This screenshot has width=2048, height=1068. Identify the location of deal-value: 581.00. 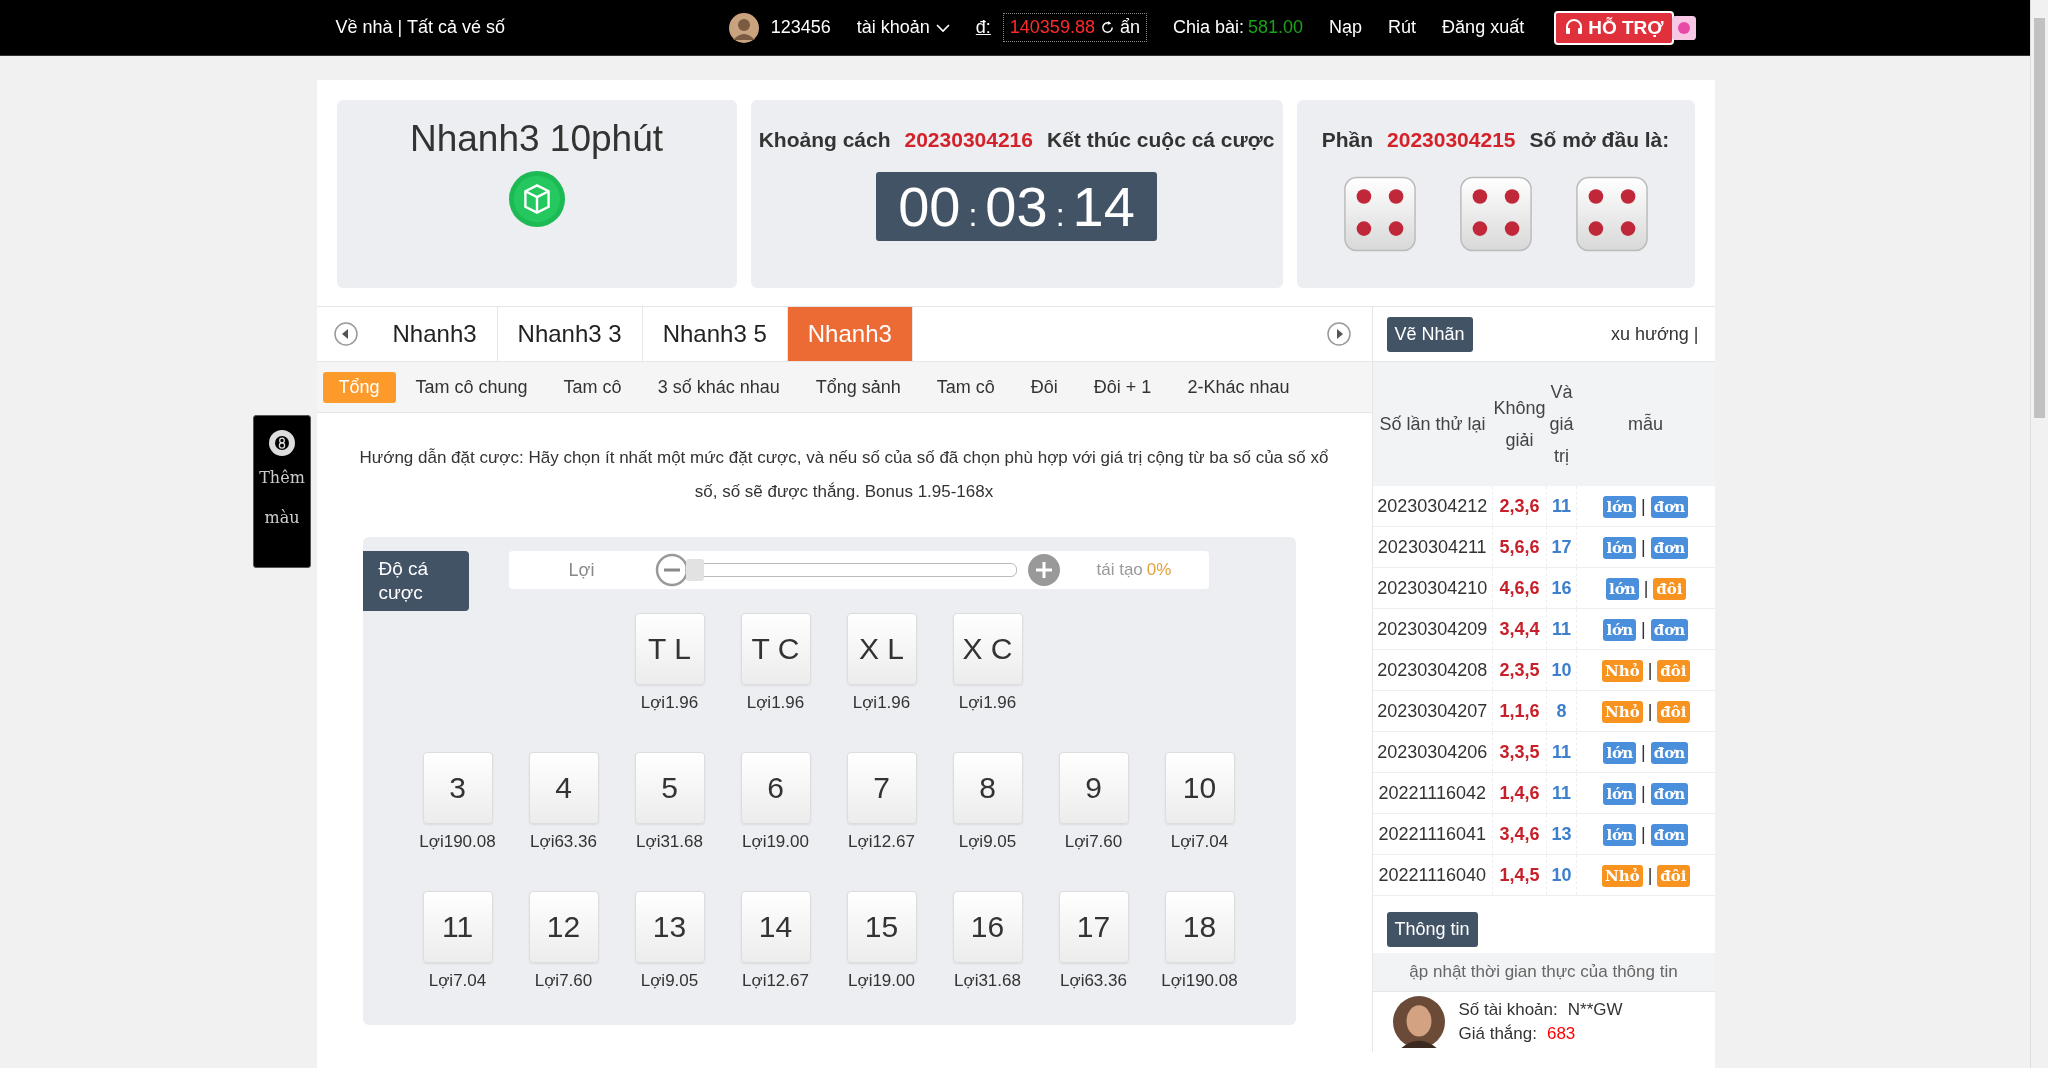
(1276, 27).